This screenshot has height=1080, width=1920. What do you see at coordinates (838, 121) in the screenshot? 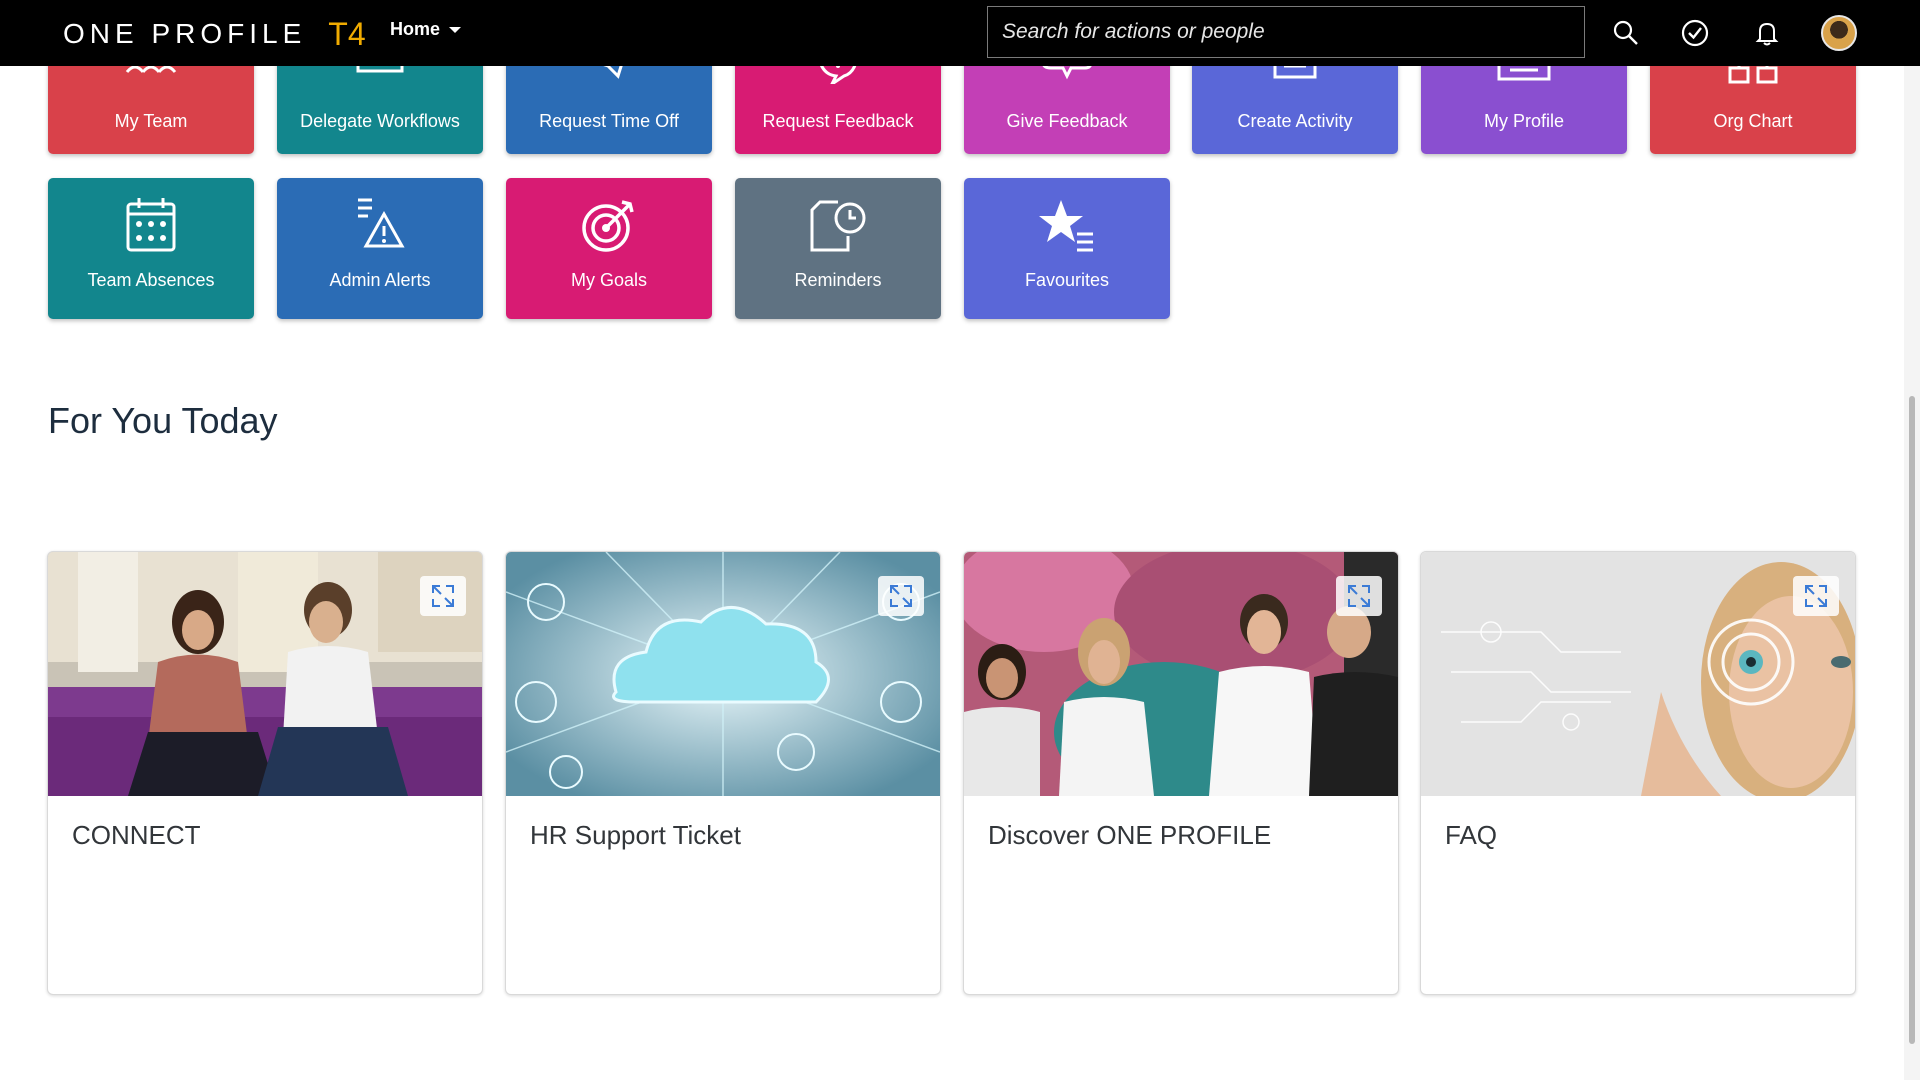
I see `tile-label: Request Feedback` at bounding box center [838, 121].